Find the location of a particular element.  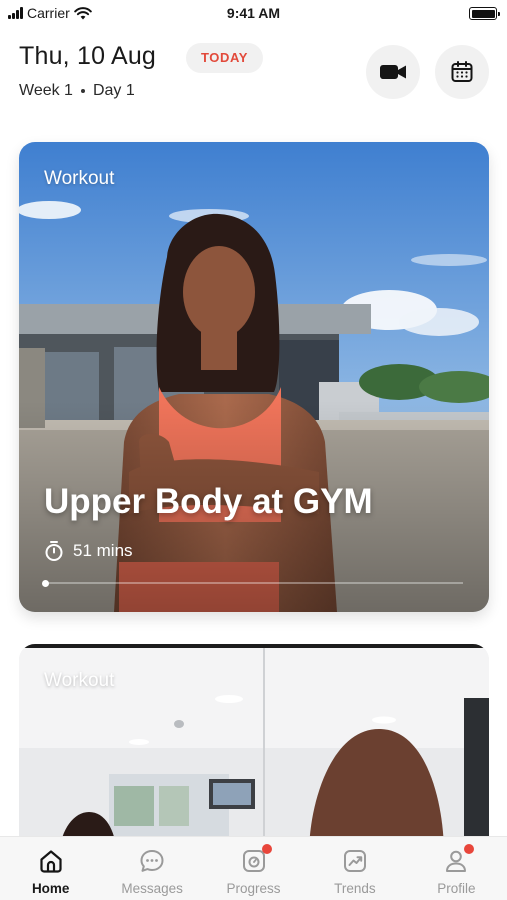

video-camera-icon is located at coordinates (393, 72).